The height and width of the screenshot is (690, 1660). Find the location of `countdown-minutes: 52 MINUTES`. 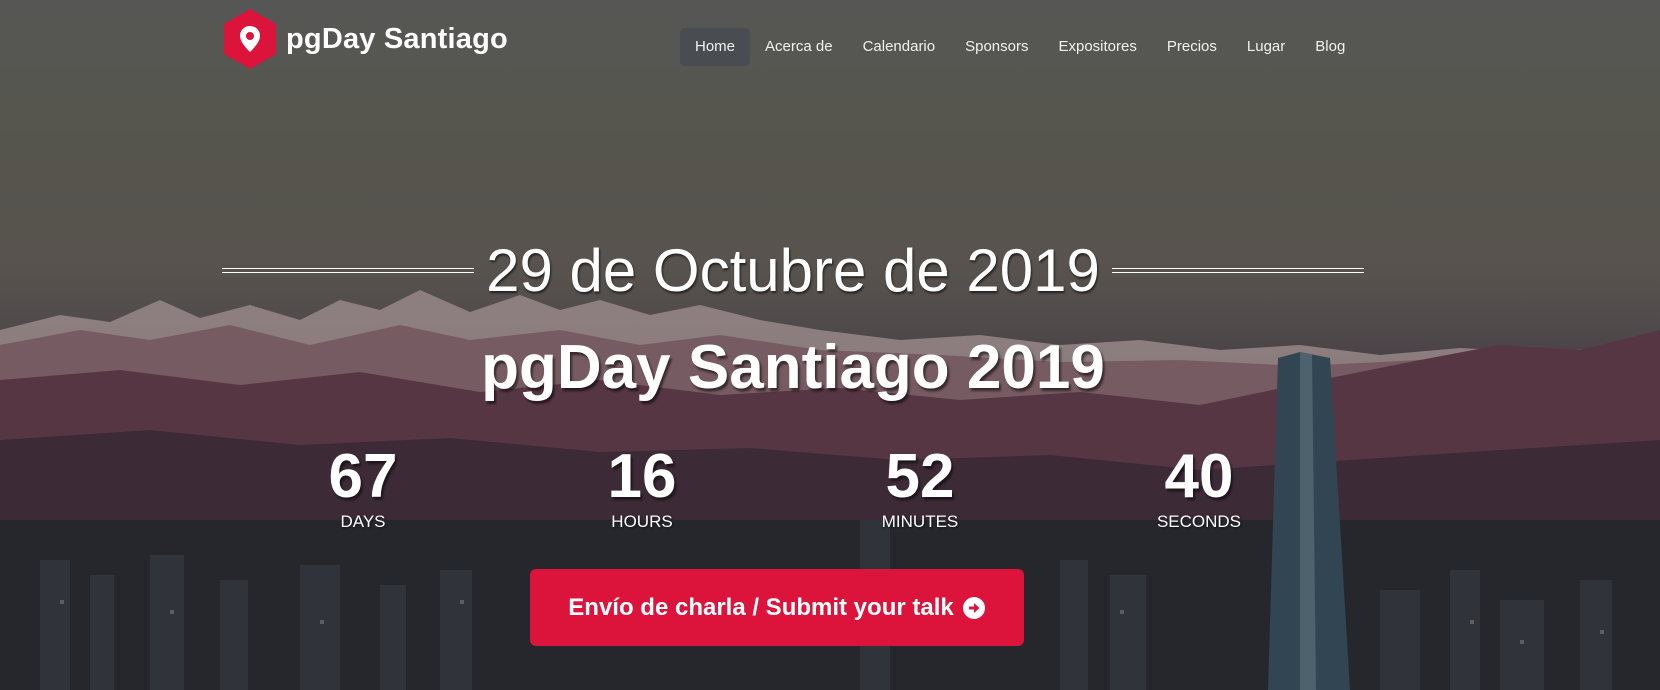

countdown-minutes: 52 MINUTES is located at coordinates (920, 489).